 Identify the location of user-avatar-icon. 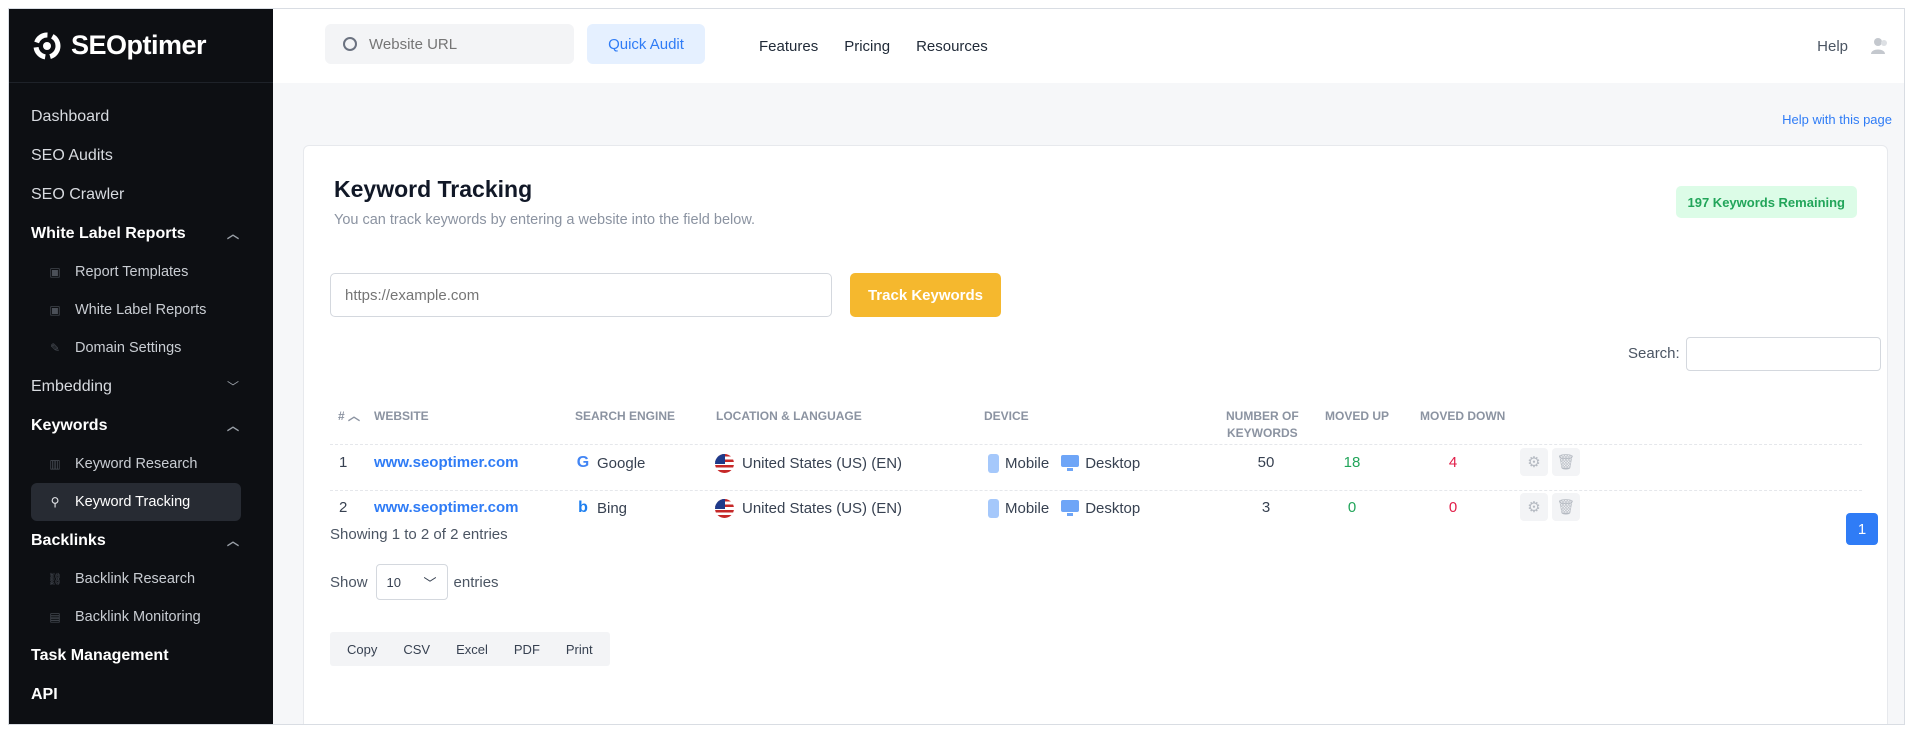
(1880, 46).